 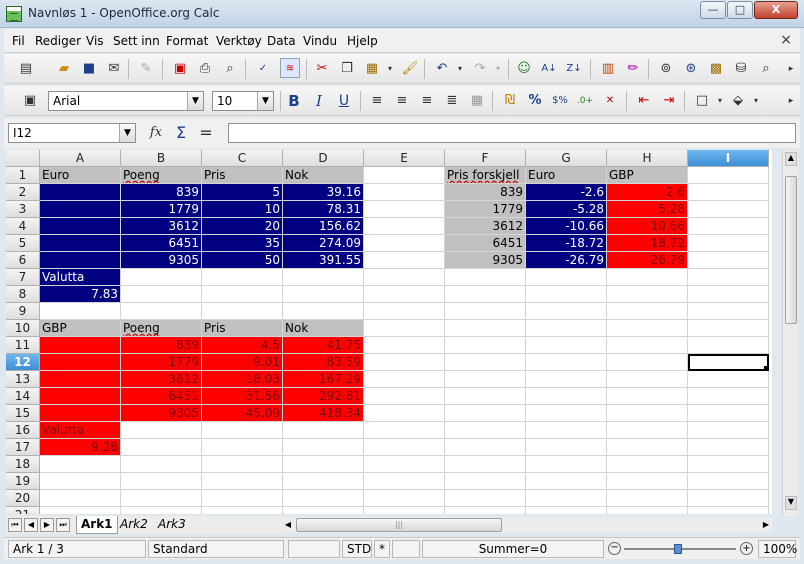 What do you see at coordinates (161, 311) in the screenshot?
I see `cell-b9` at bounding box center [161, 311].